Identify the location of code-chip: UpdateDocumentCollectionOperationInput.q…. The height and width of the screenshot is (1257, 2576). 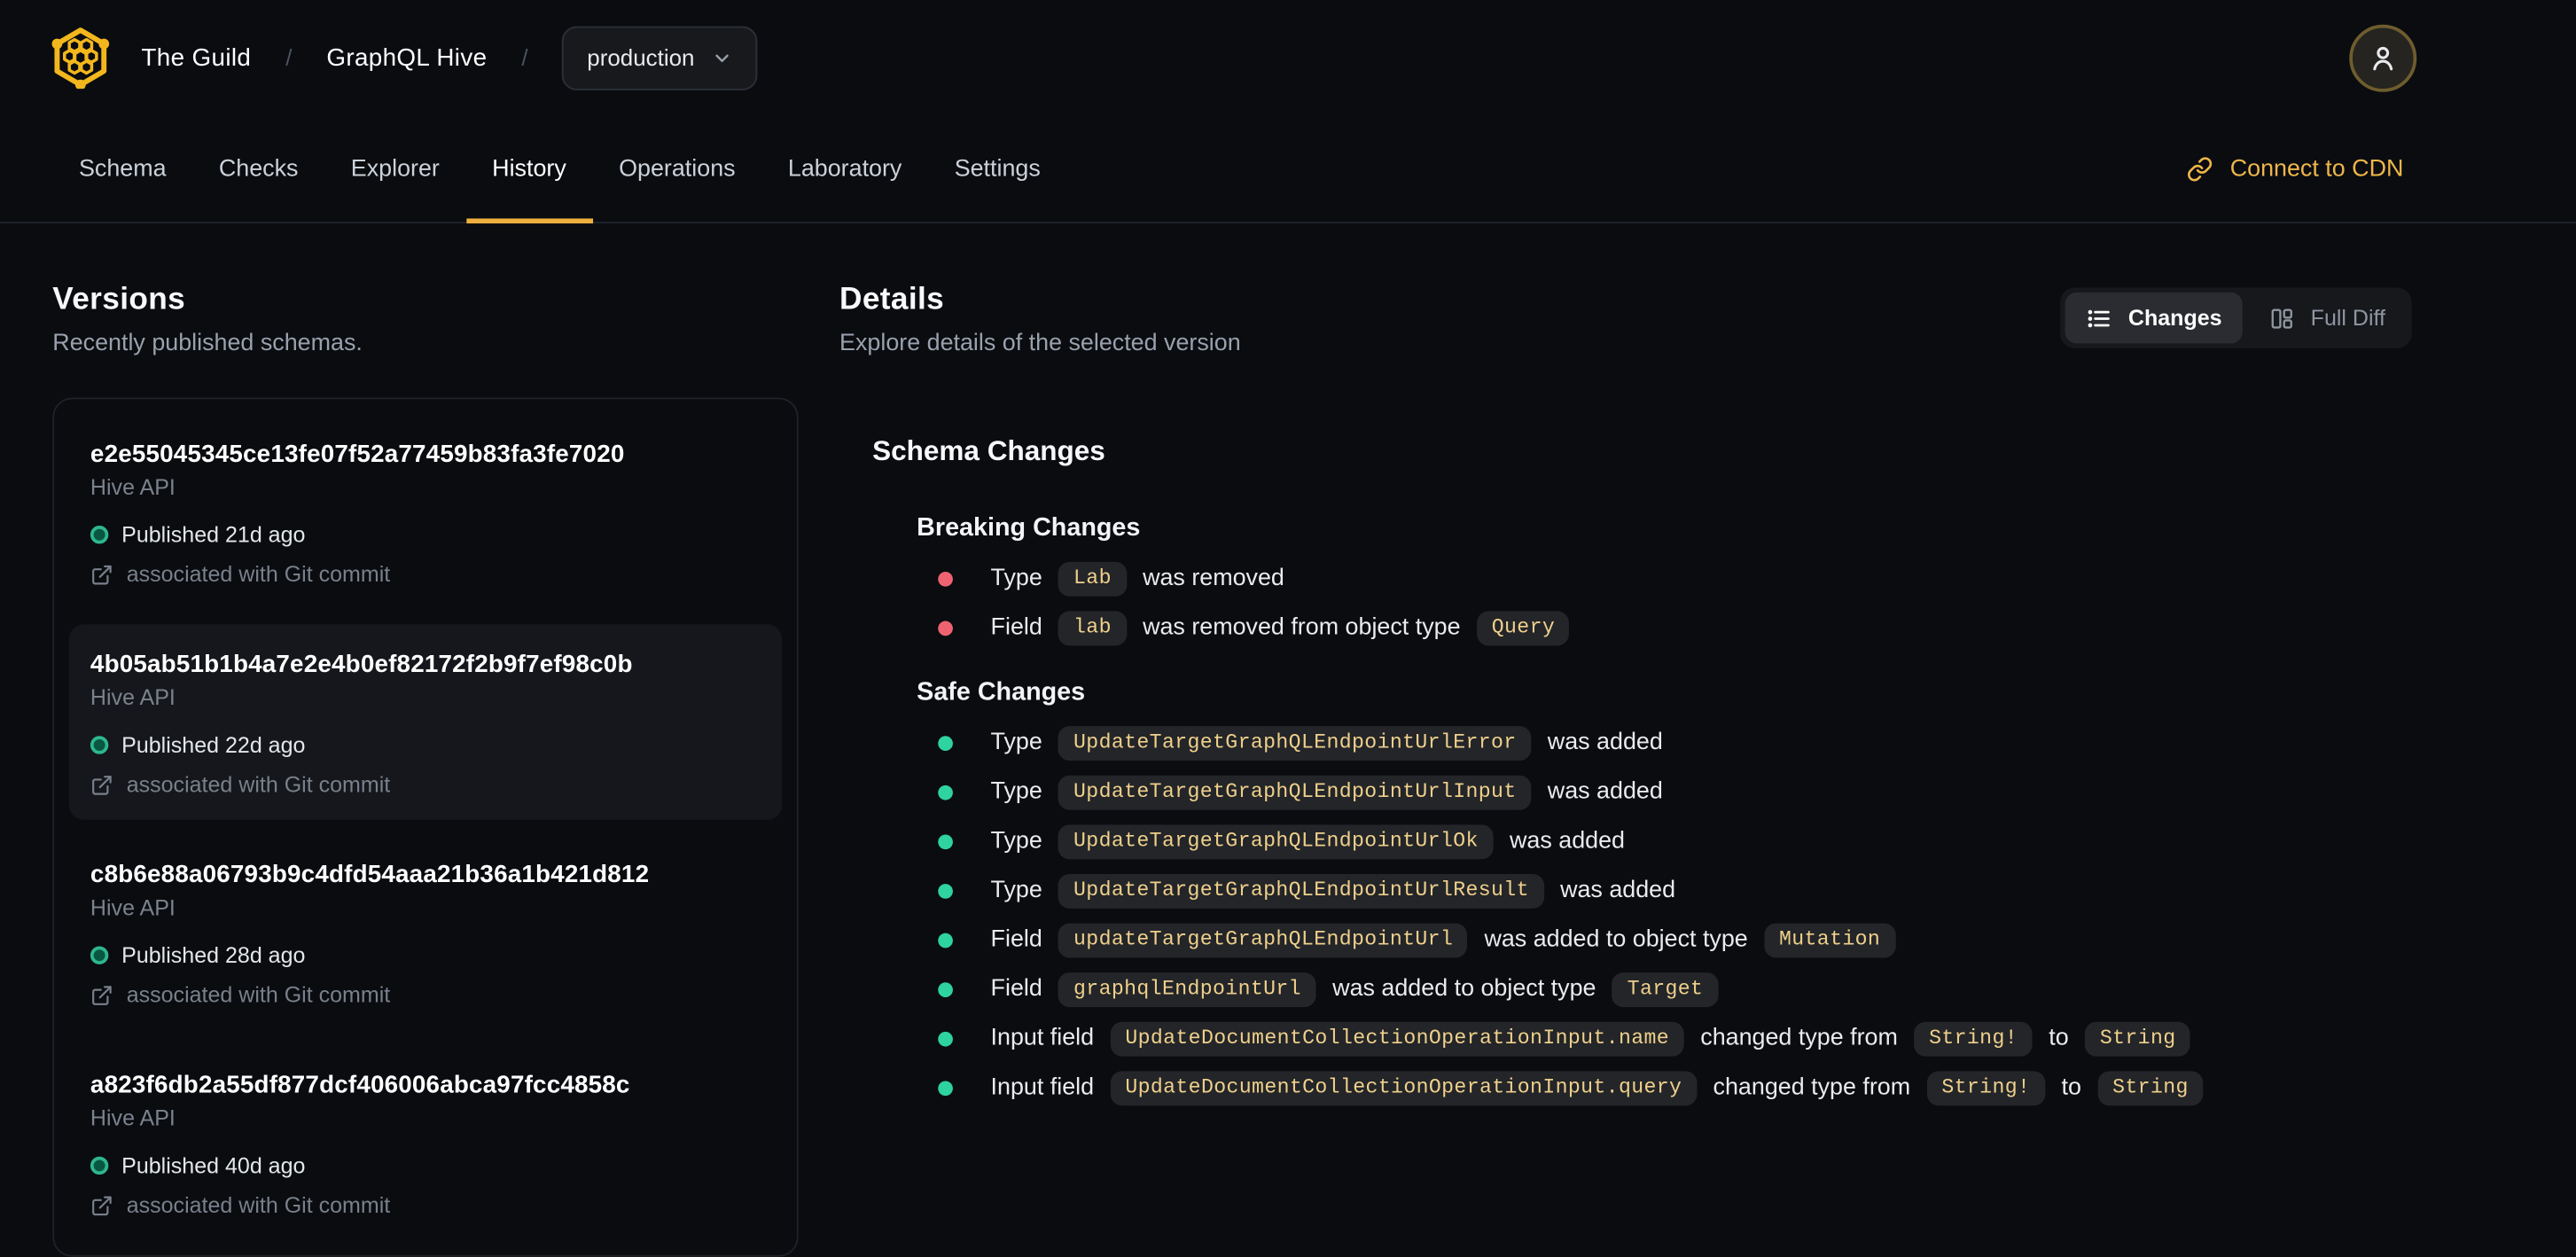
(1404, 1087).